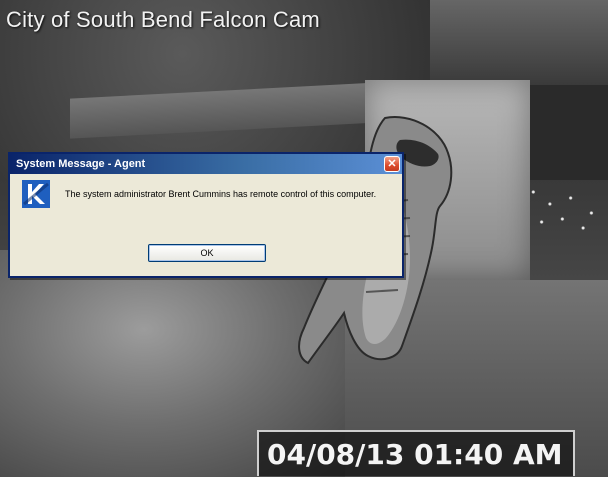  Describe the element at coordinates (36, 194) in the screenshot. I see `k-logo-icon` at that location.